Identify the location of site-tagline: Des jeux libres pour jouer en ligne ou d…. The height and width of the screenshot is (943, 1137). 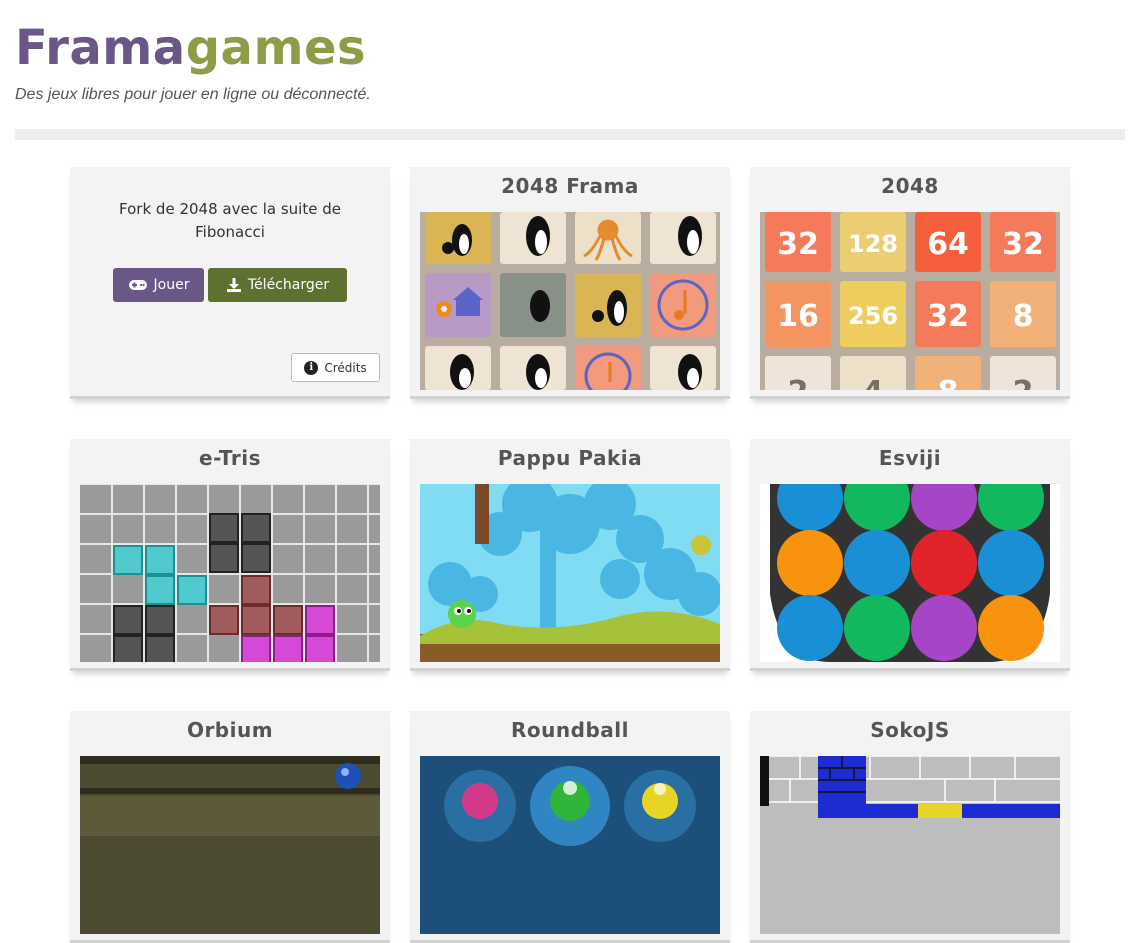
(193, 94).